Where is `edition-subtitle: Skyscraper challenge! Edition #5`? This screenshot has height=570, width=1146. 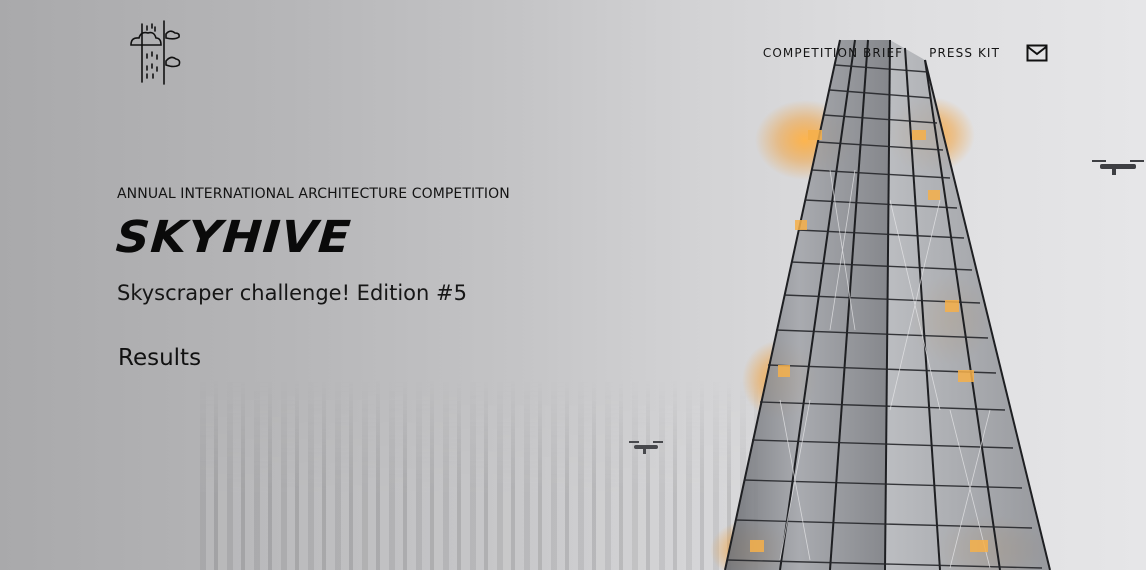 edition-subtitle: Skyscraper challenge! Edition #5 is located at coordinates (292, 293).